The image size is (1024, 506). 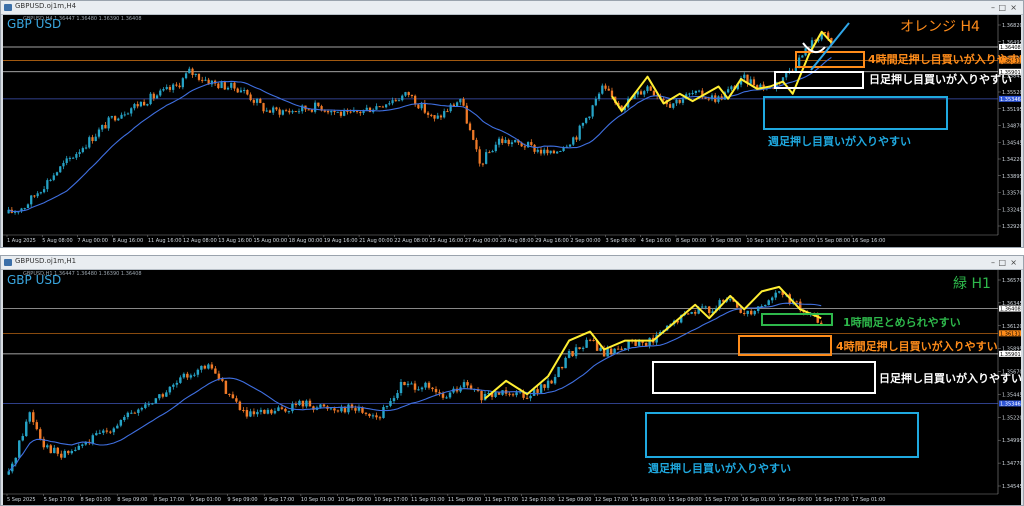 What do you see at coordinates (1011, 93) in the screenshot?
I see `price-tick-label: 1.35520` at bounding box center [1011, 93].